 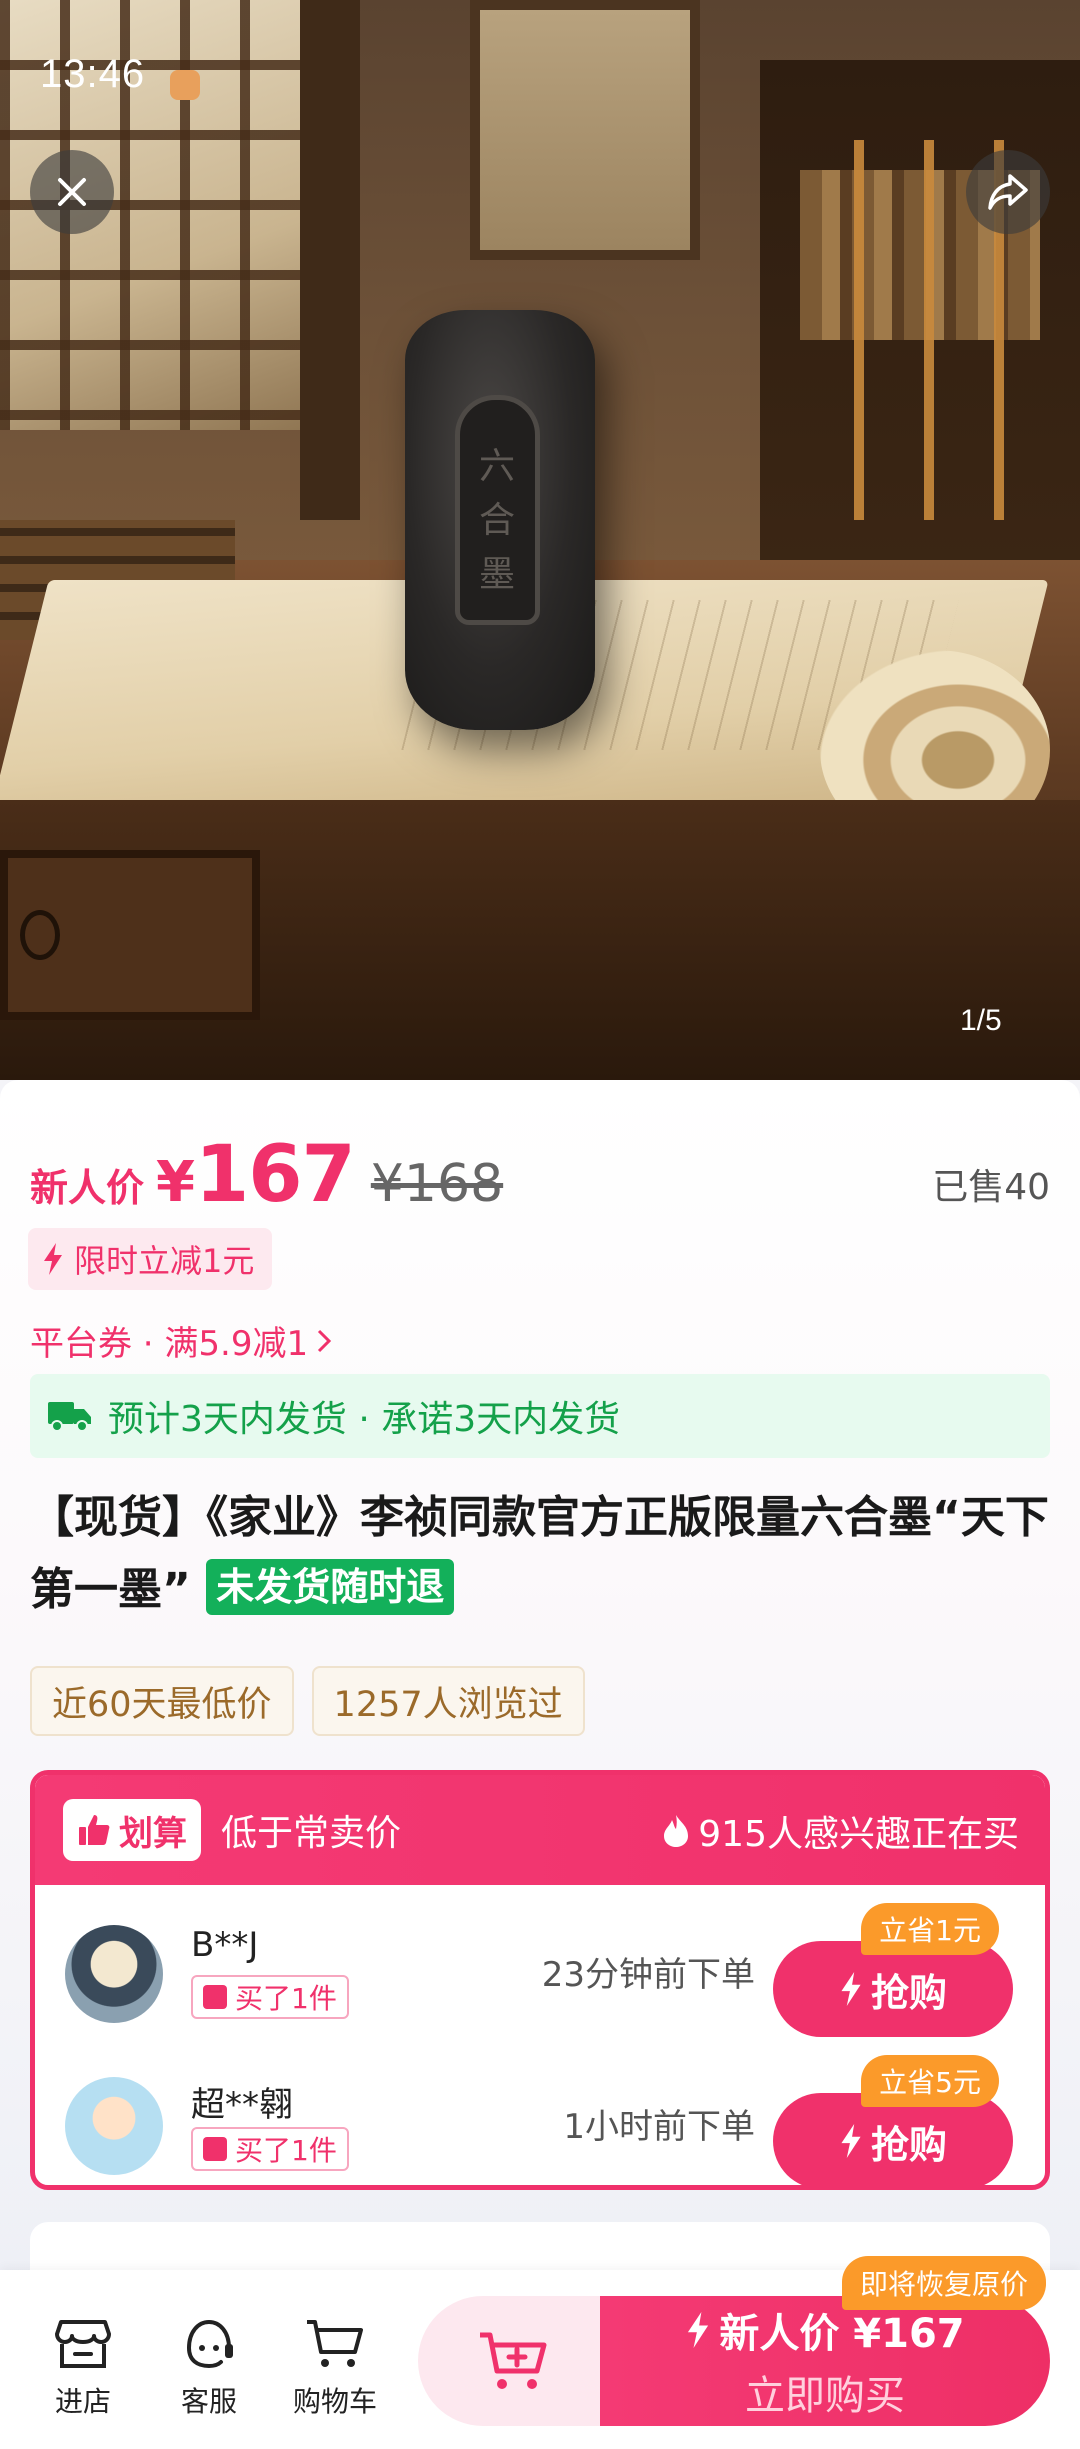 I want to click on deal-hot-text: 915人感兴趣正在买, so click(x=858, y=1834).